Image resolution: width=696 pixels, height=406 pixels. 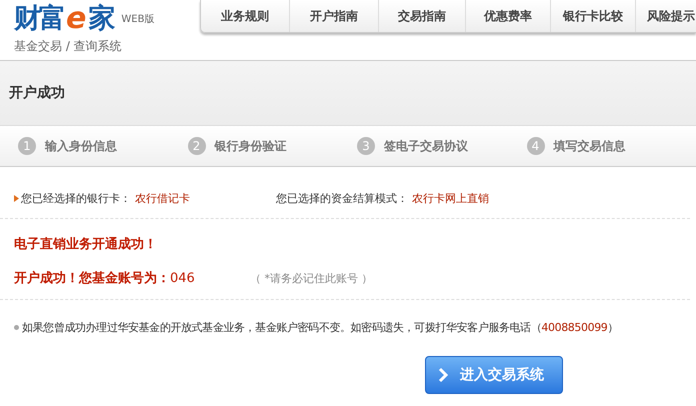 What do you see at coordinates (81, 146) in the screenshot?
I see `step-label: 输入身份信息` at bounding box center [81, 146].